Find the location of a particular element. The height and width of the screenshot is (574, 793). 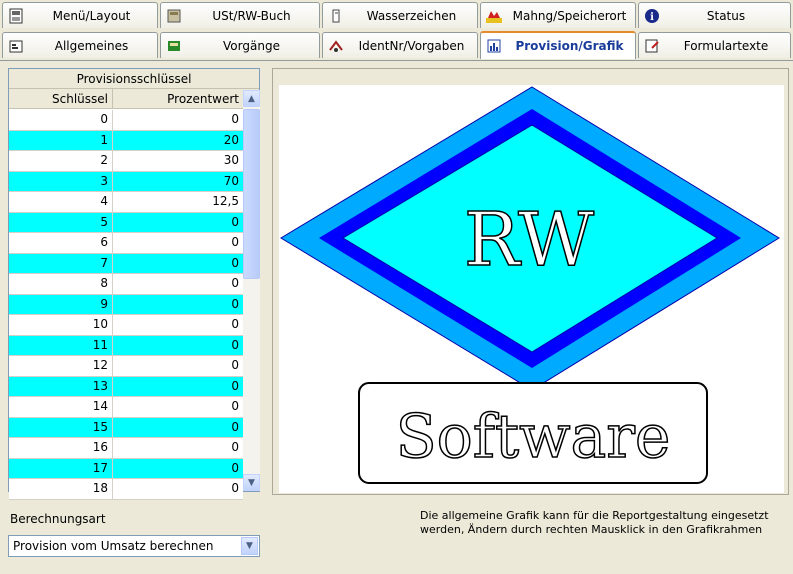

table-row: 17 0 is located at coordinates (126, 468).